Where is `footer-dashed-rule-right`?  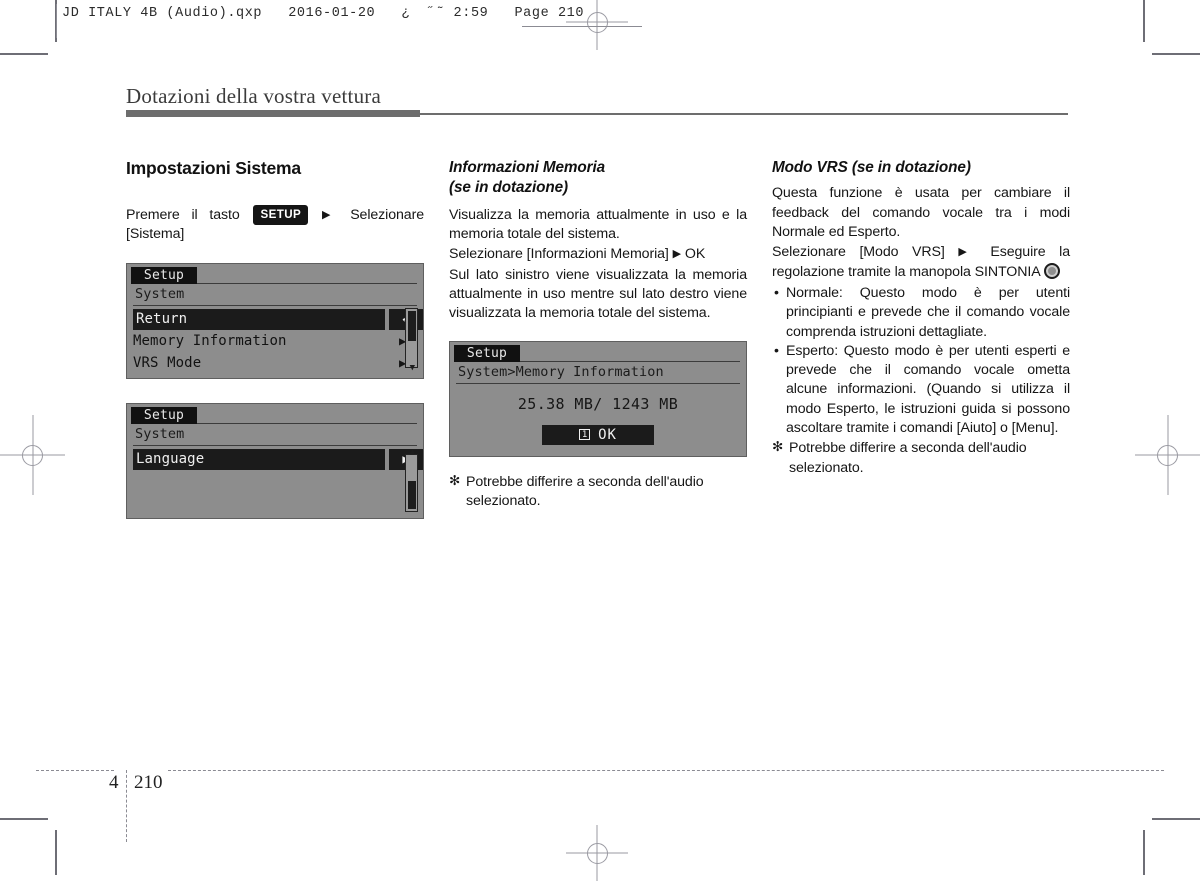
footer-dashed-rule-right is located at coordinates (666, 770).